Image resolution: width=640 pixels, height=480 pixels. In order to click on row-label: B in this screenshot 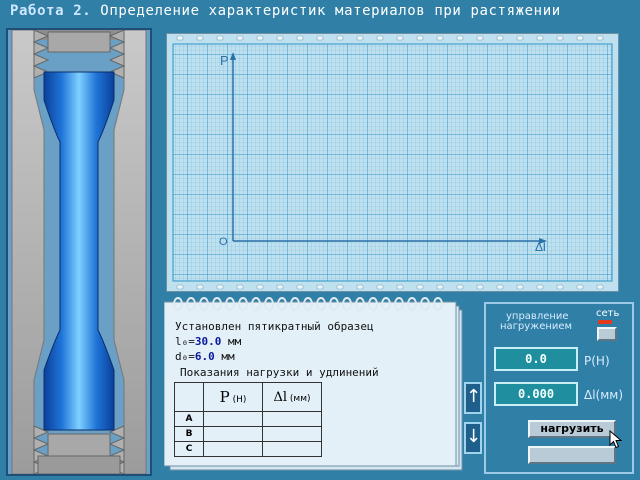, I will do `click(189, 434)`.